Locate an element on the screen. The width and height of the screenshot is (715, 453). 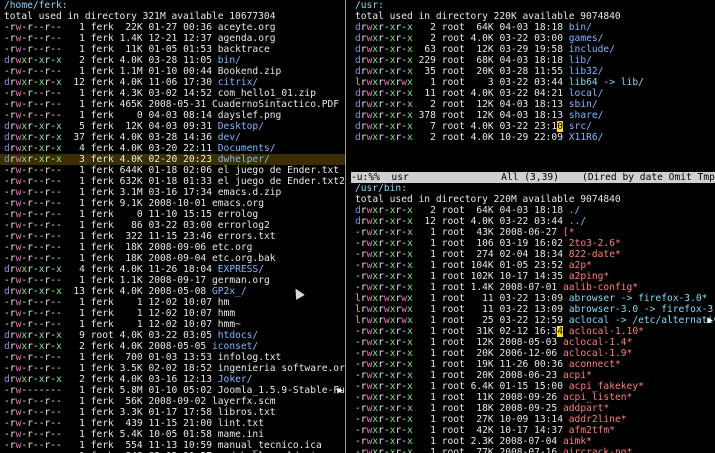
file-name: [* is located at coordinates (569, 232).